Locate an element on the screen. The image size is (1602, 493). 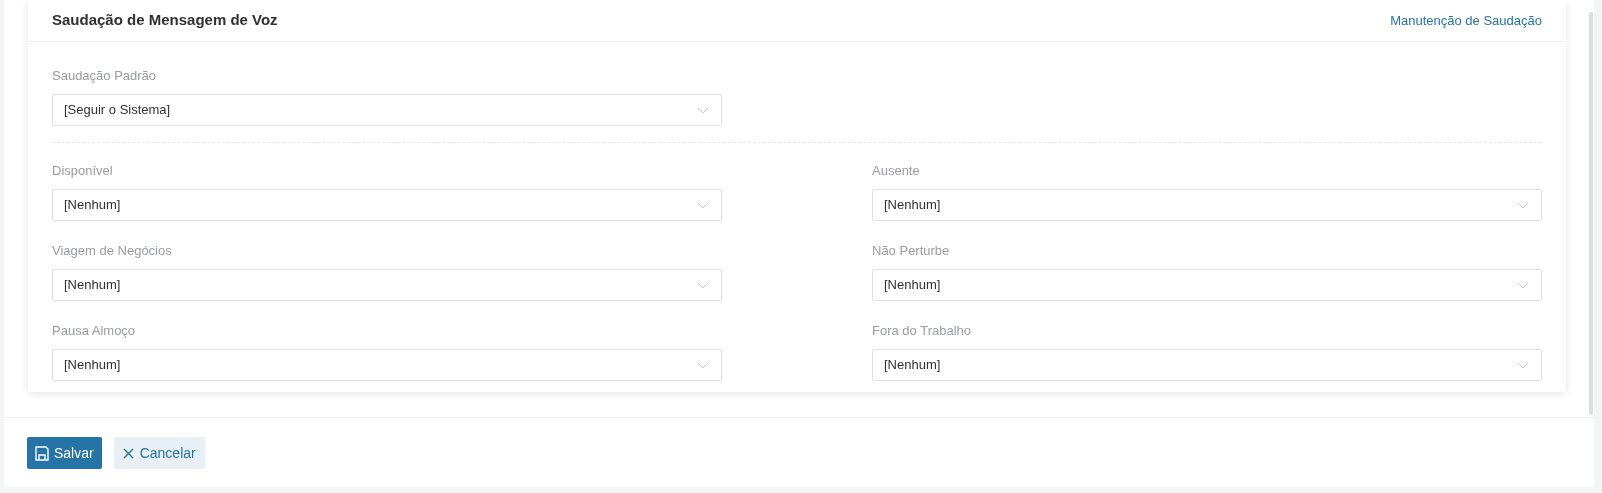
save-button: Salvar is located at coordinates (64, 453).